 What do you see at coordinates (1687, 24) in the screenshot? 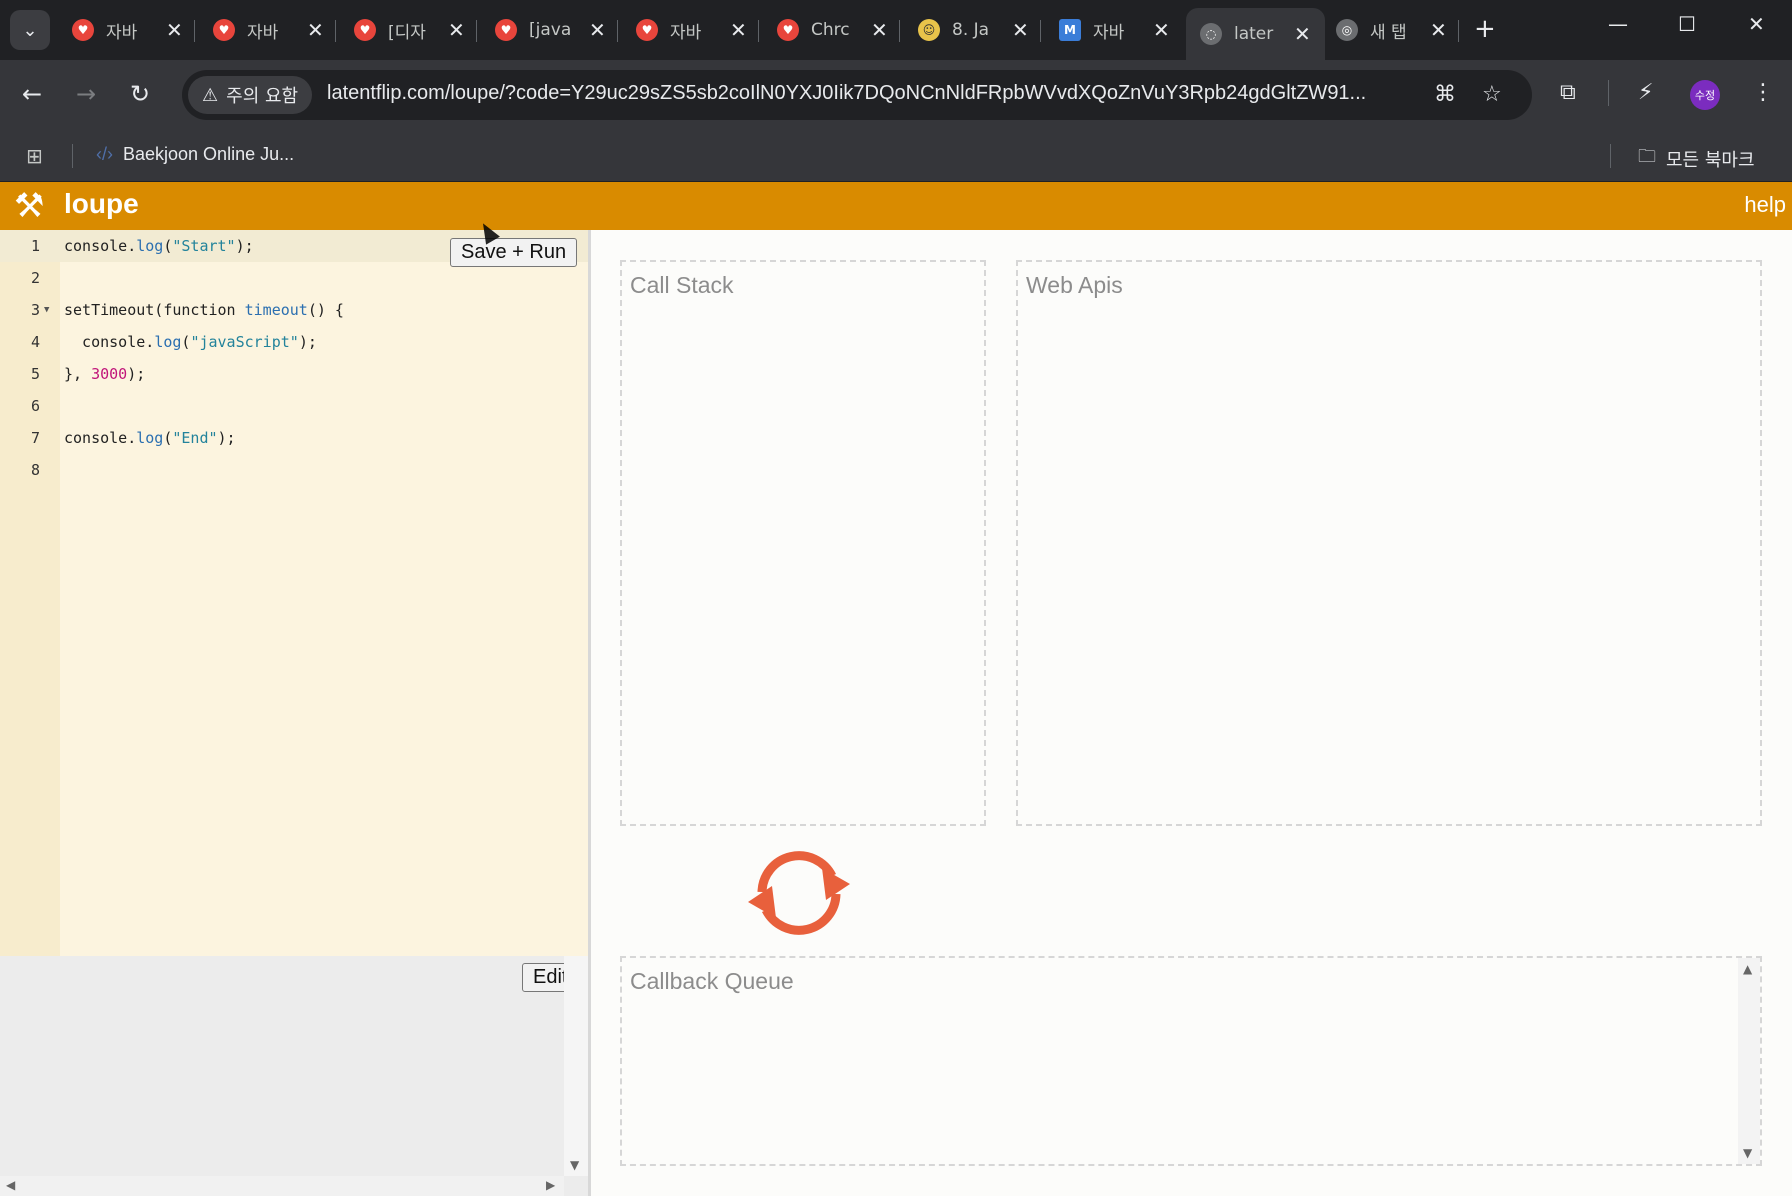
I see `maximize-button: ☐` at bounding box center [1687, 24].